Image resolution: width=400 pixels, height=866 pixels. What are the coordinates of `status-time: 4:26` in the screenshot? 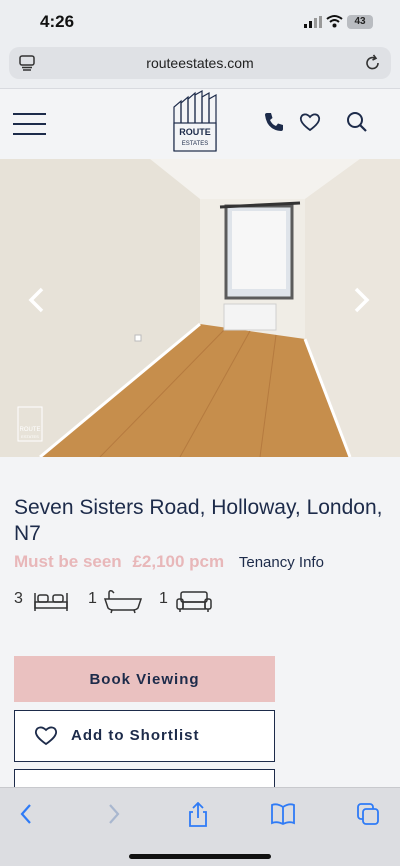 It's located at (57, 21).